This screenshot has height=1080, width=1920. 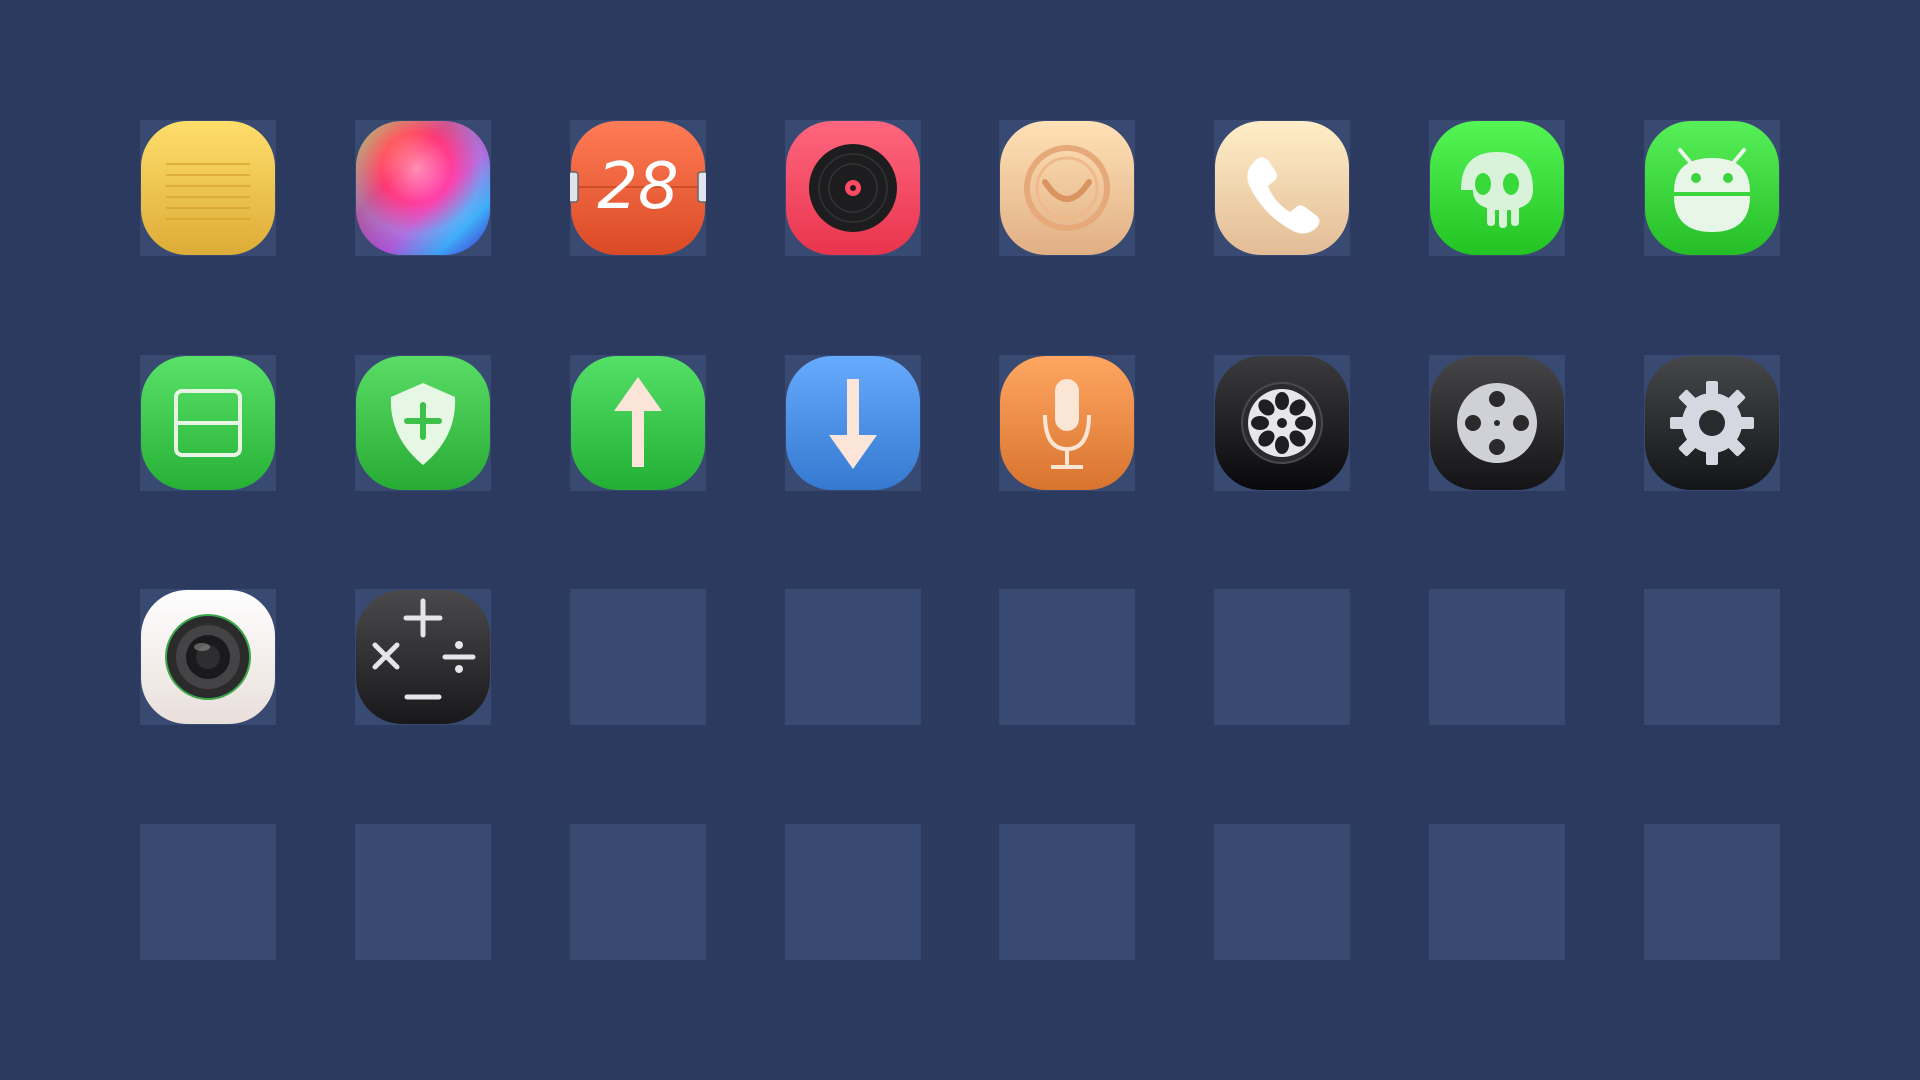 I want to click on film-reel-icon, so click(x=1282, y=423).